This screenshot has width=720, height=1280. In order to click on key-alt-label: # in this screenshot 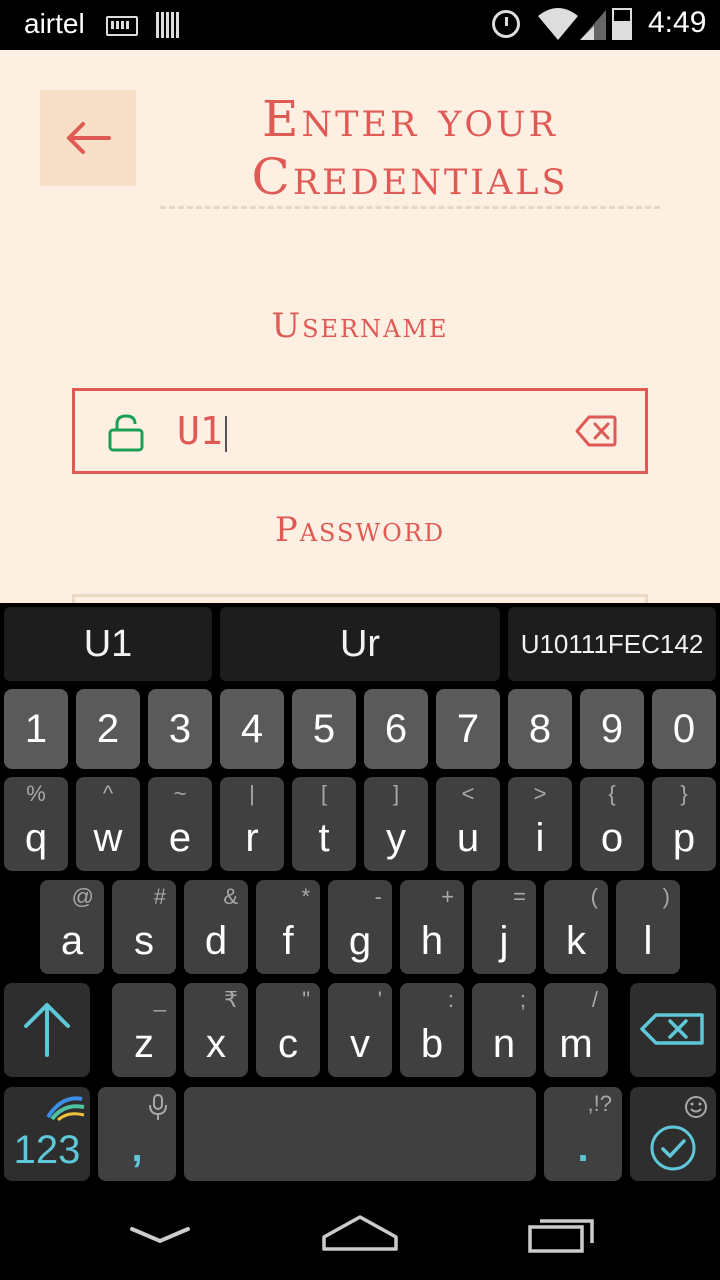, I will do `click(159, 896)`.